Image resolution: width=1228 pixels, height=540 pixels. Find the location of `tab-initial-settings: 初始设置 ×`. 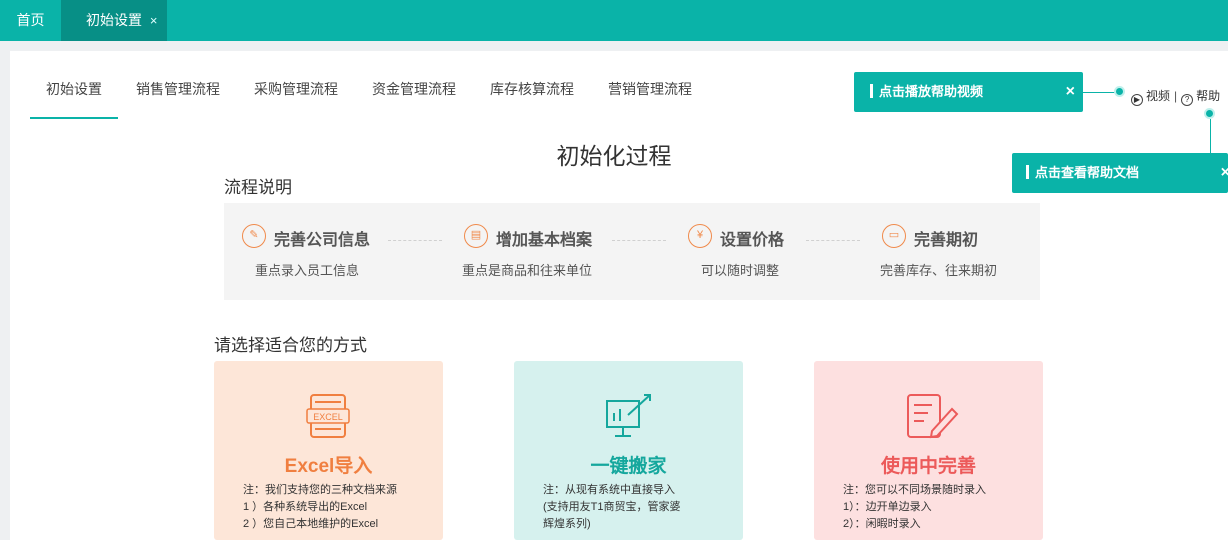

tab-initial-settings: 初始设置 × is located at coordinates (114, 20).